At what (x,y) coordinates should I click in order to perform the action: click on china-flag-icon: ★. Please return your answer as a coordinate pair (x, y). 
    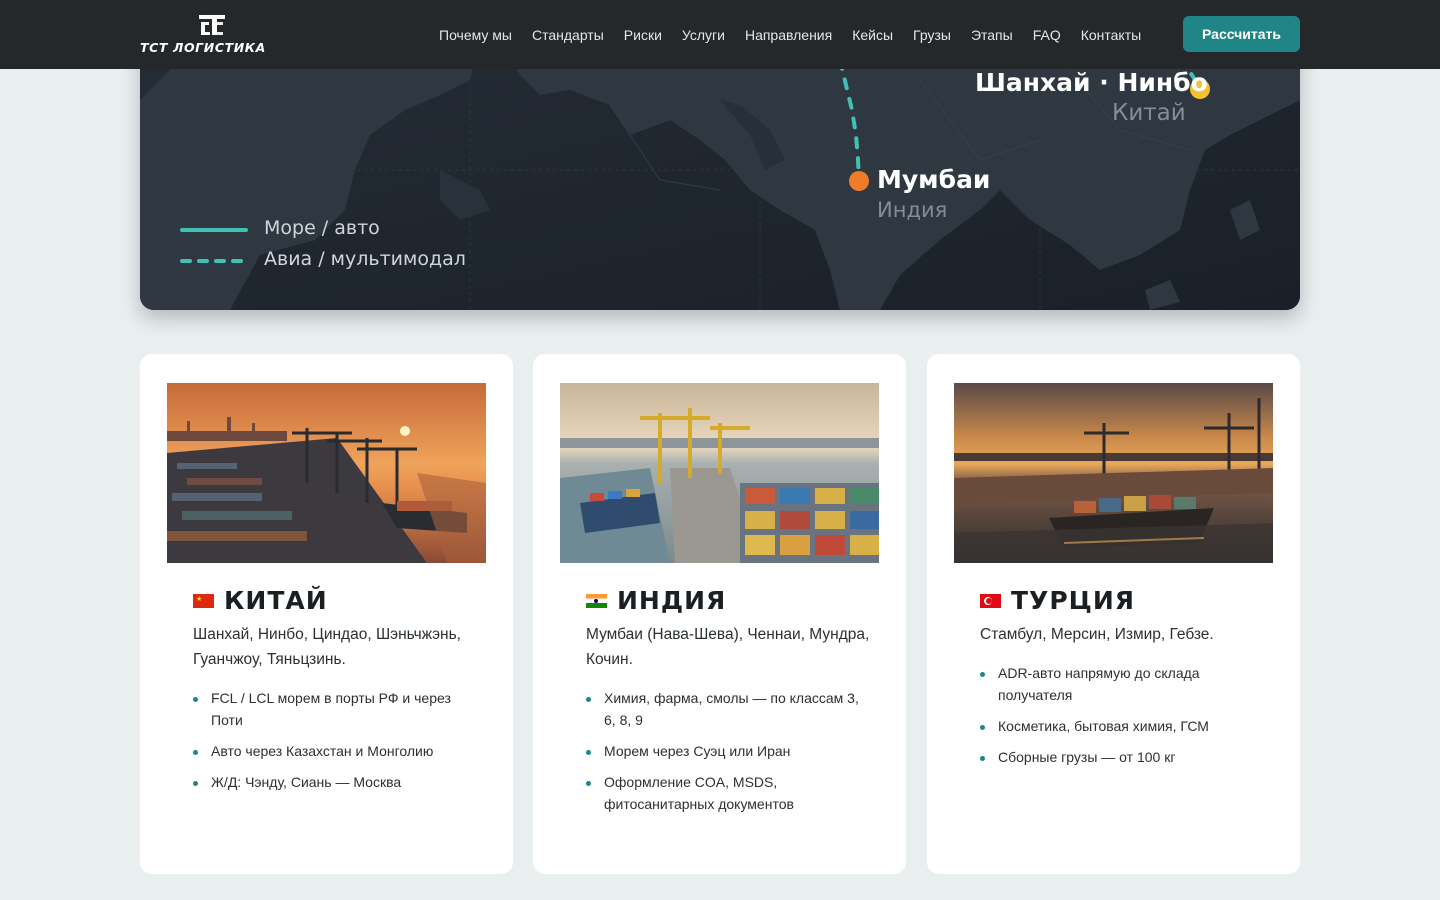
    Looking at the image, I should click on (203, 600).